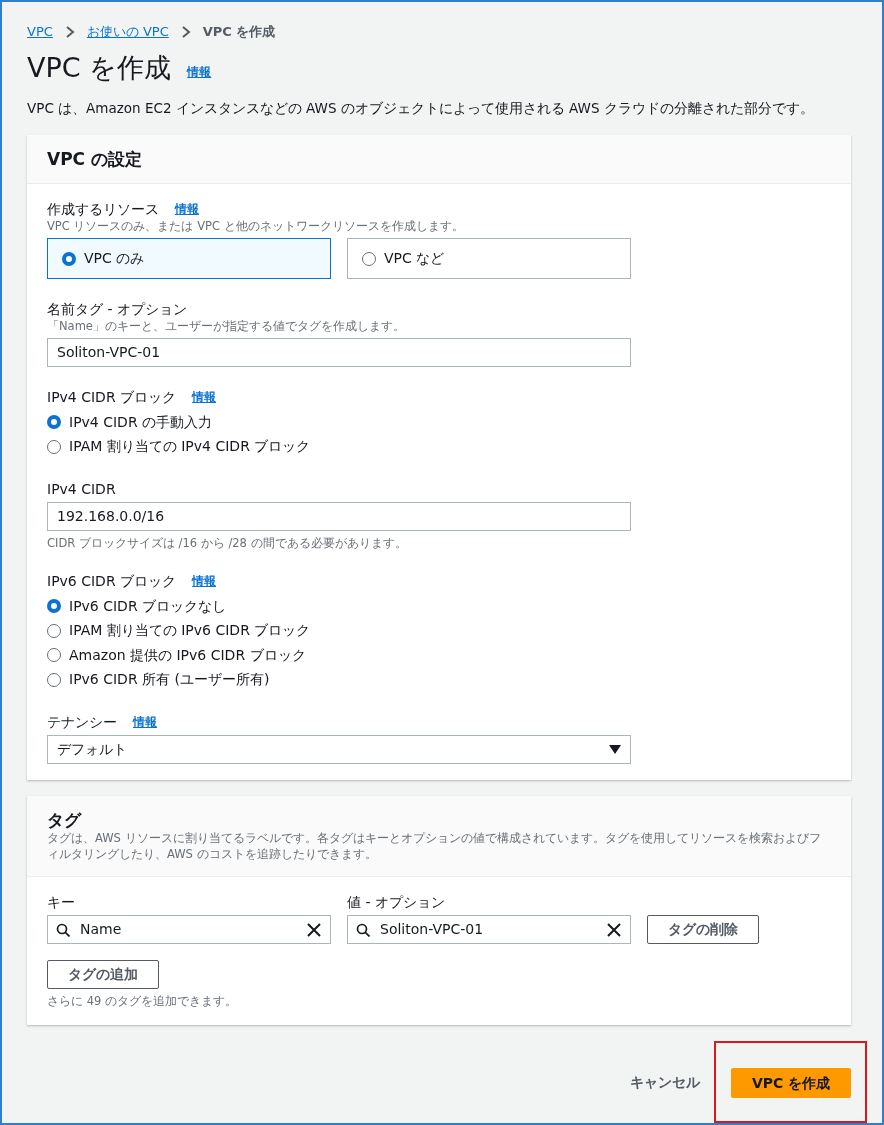 This screenshot has width=884, height=1125. What do you see at coordinates (239, 32) in the screenshot?
I see `breadcrumb-current: VPC を作成` at bounding box center [239, 32].